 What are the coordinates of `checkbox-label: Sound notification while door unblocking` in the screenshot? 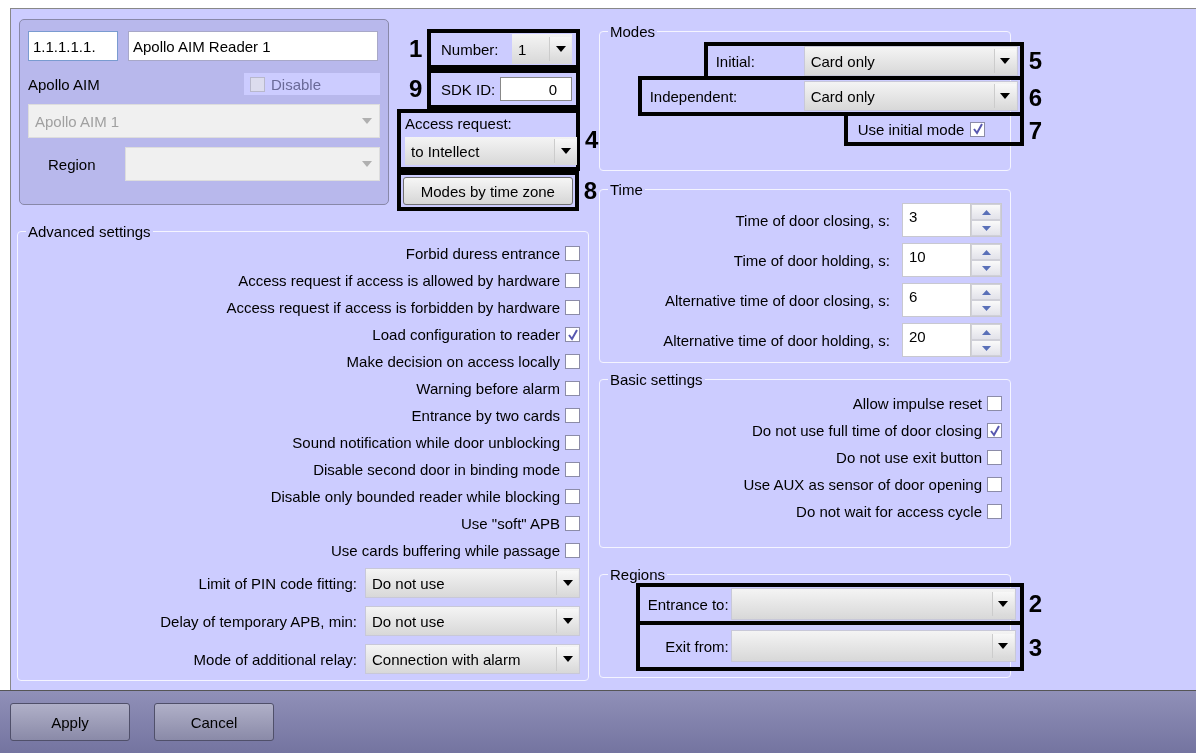 It's located at (426, 442).